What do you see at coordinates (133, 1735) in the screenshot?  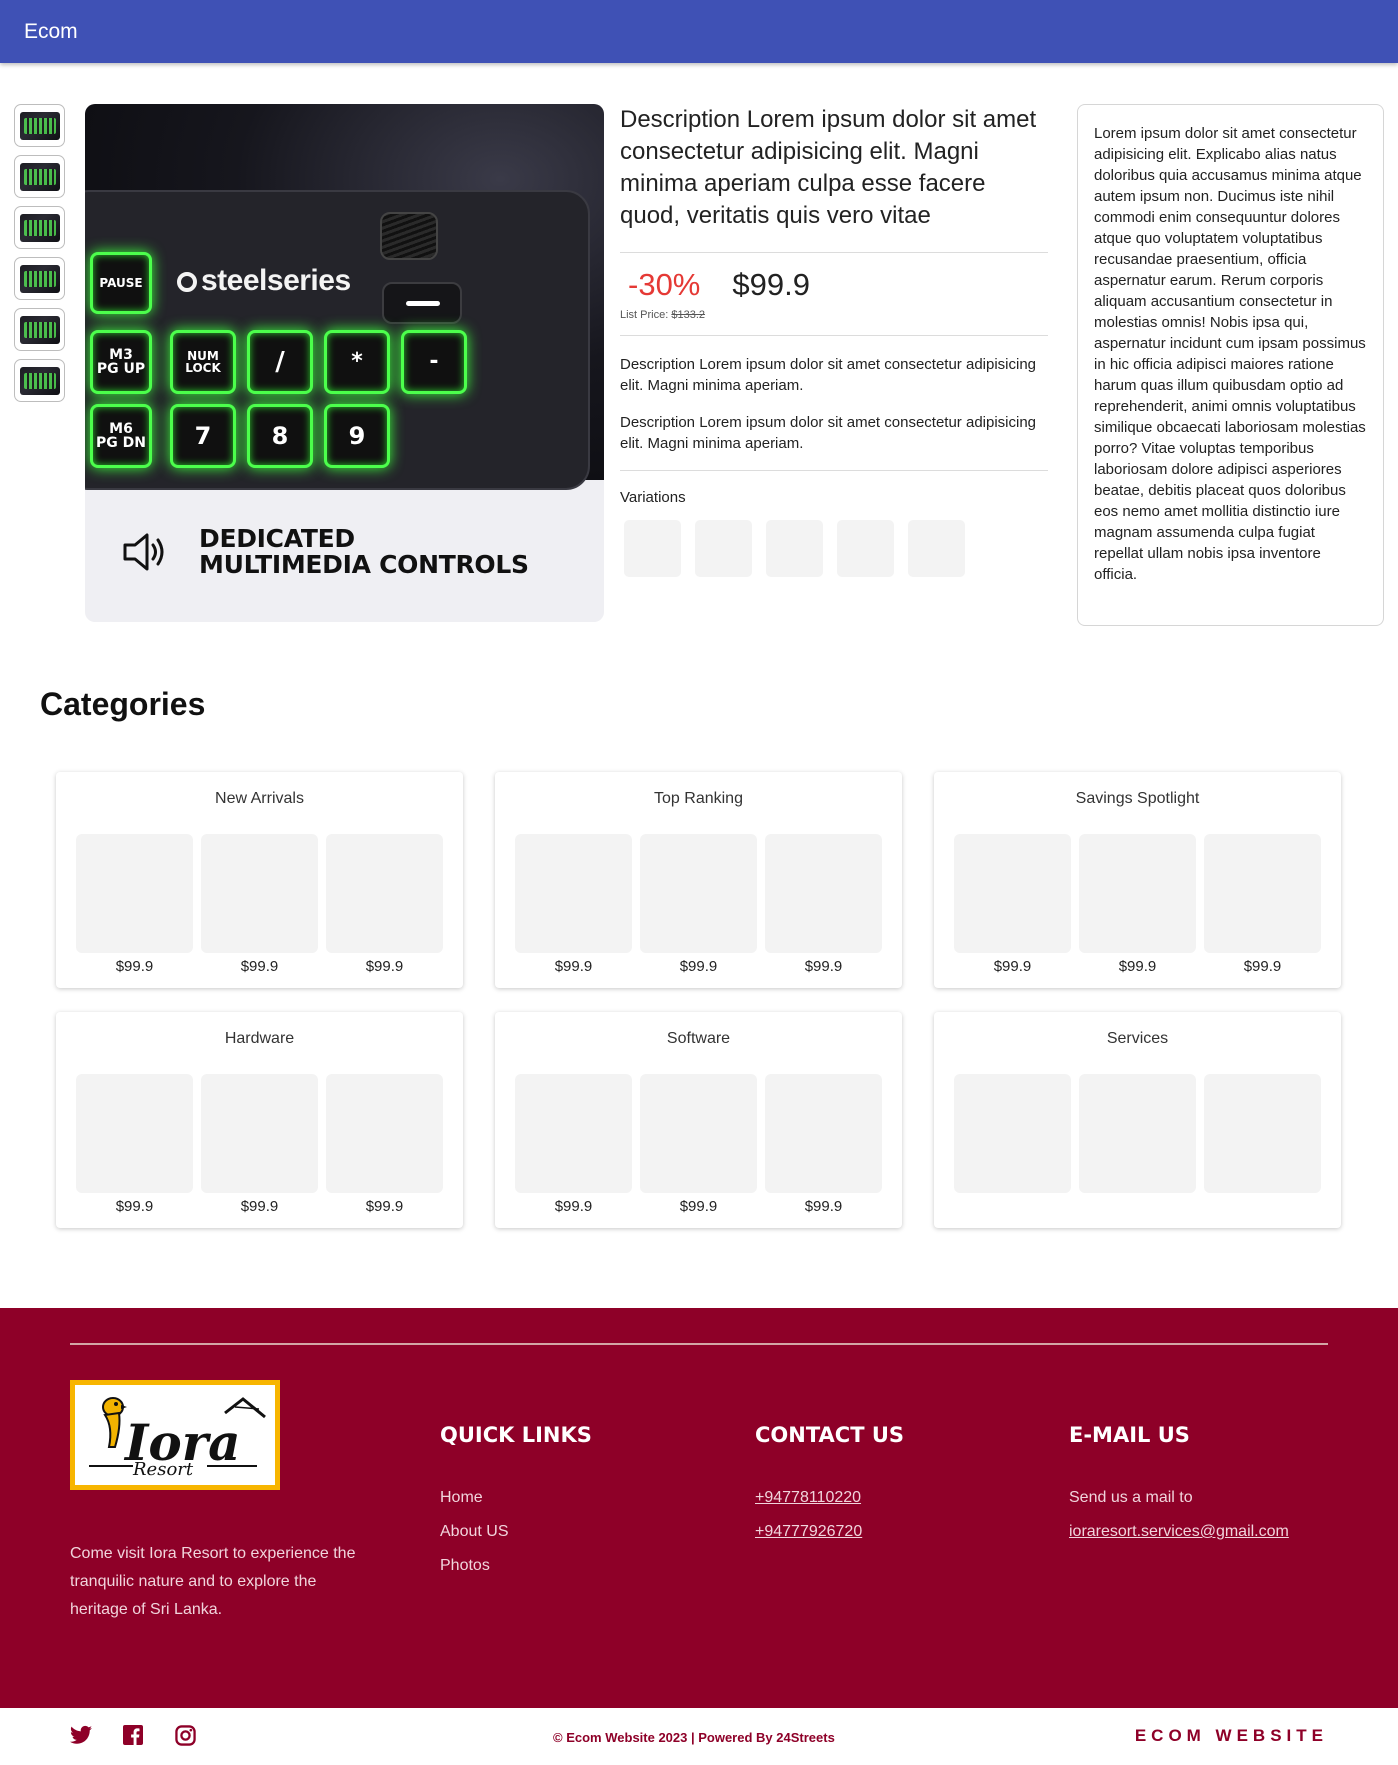 I see `facebook-icon` at bounding box center [133, 1735].